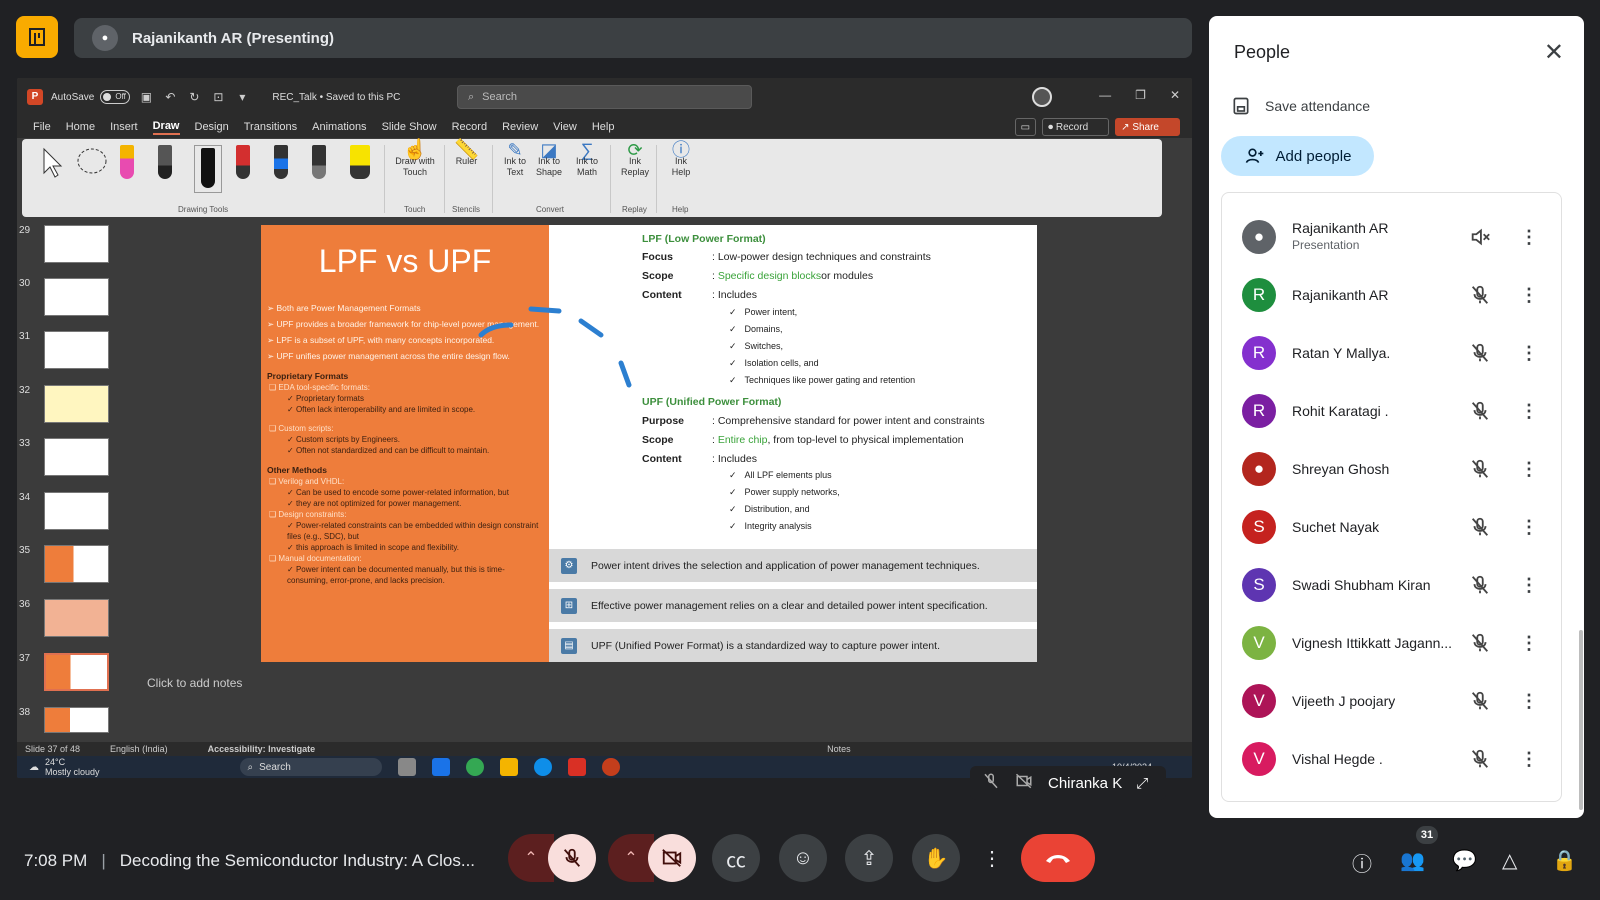  Describe the element at coordinates (146, 97) in the screenshot. I see `save-icon: ▣` at that location.